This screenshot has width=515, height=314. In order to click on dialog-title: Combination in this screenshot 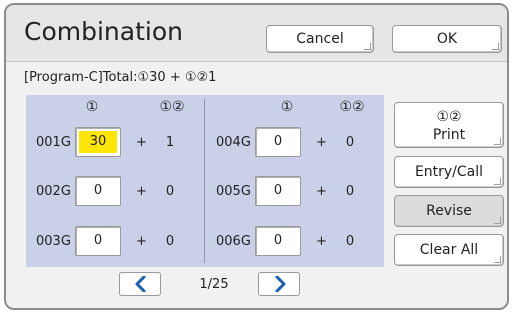, I will do `click(103, 31)`.